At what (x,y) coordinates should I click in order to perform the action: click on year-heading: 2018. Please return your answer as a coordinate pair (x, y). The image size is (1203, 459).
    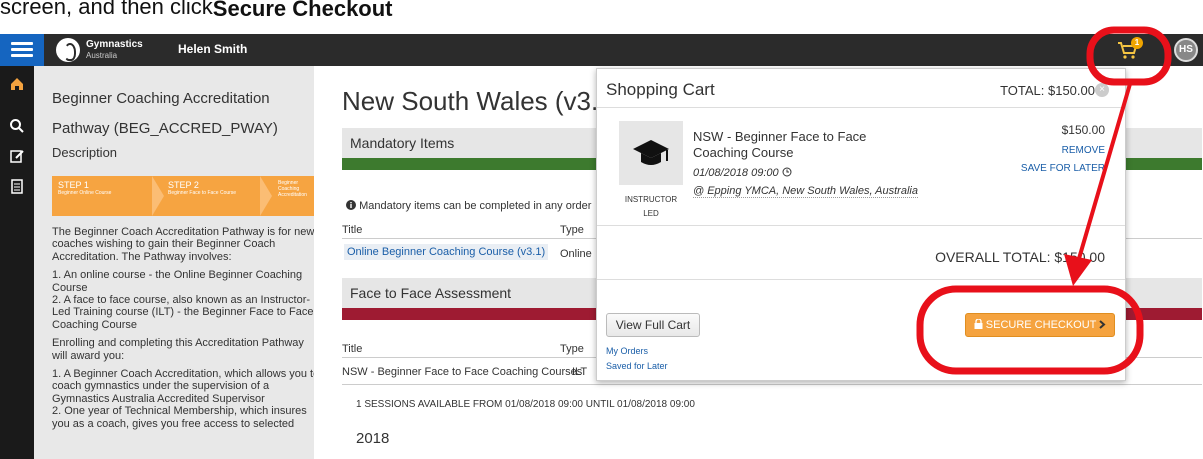
    Looking at the image, I should click on (373, 438).